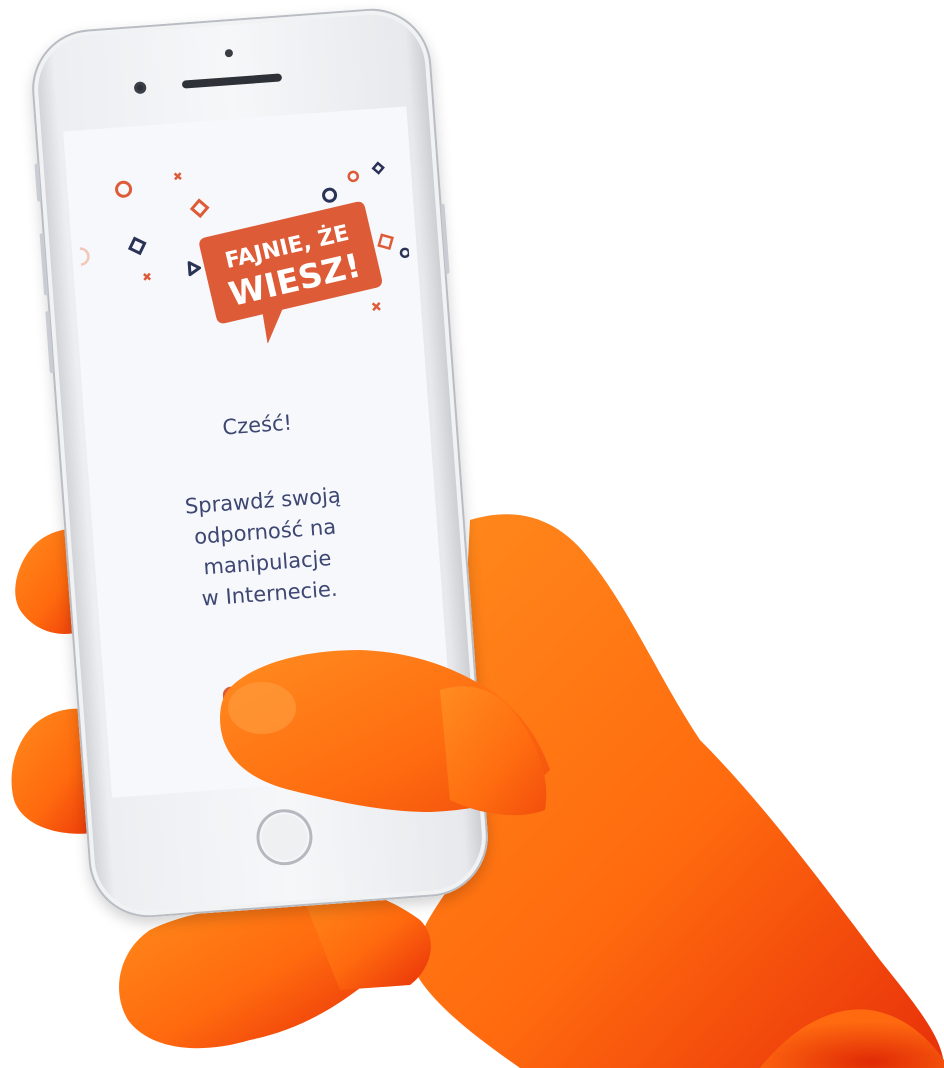 This screenshot has height=1068, width=944. Describe the element at coordinates (262, 708) in the screenshot. I see `thumbnail-highlight` at that location.